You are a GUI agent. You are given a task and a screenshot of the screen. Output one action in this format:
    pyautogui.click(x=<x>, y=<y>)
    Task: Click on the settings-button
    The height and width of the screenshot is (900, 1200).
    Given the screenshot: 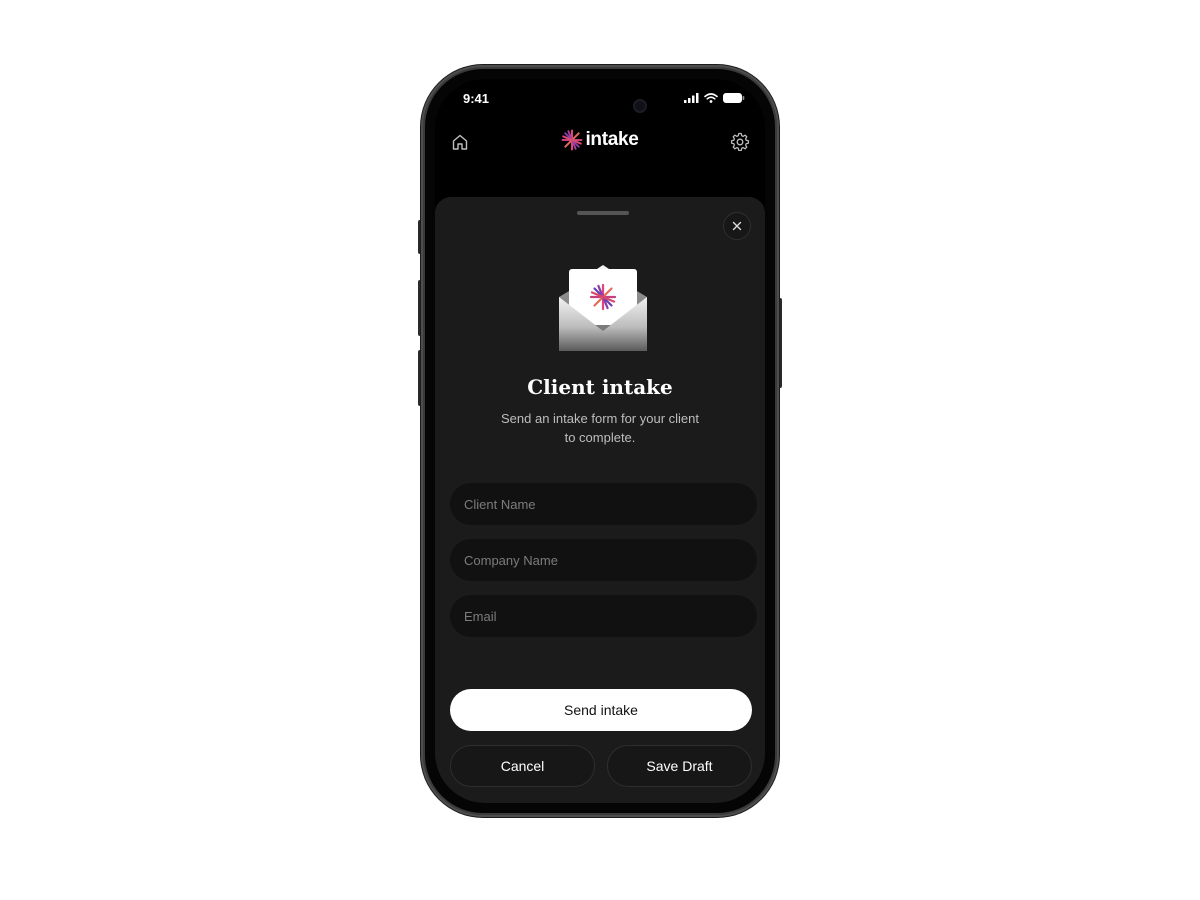 What is the action you would take?
    pyautogui.click(x=740, y=142)
    